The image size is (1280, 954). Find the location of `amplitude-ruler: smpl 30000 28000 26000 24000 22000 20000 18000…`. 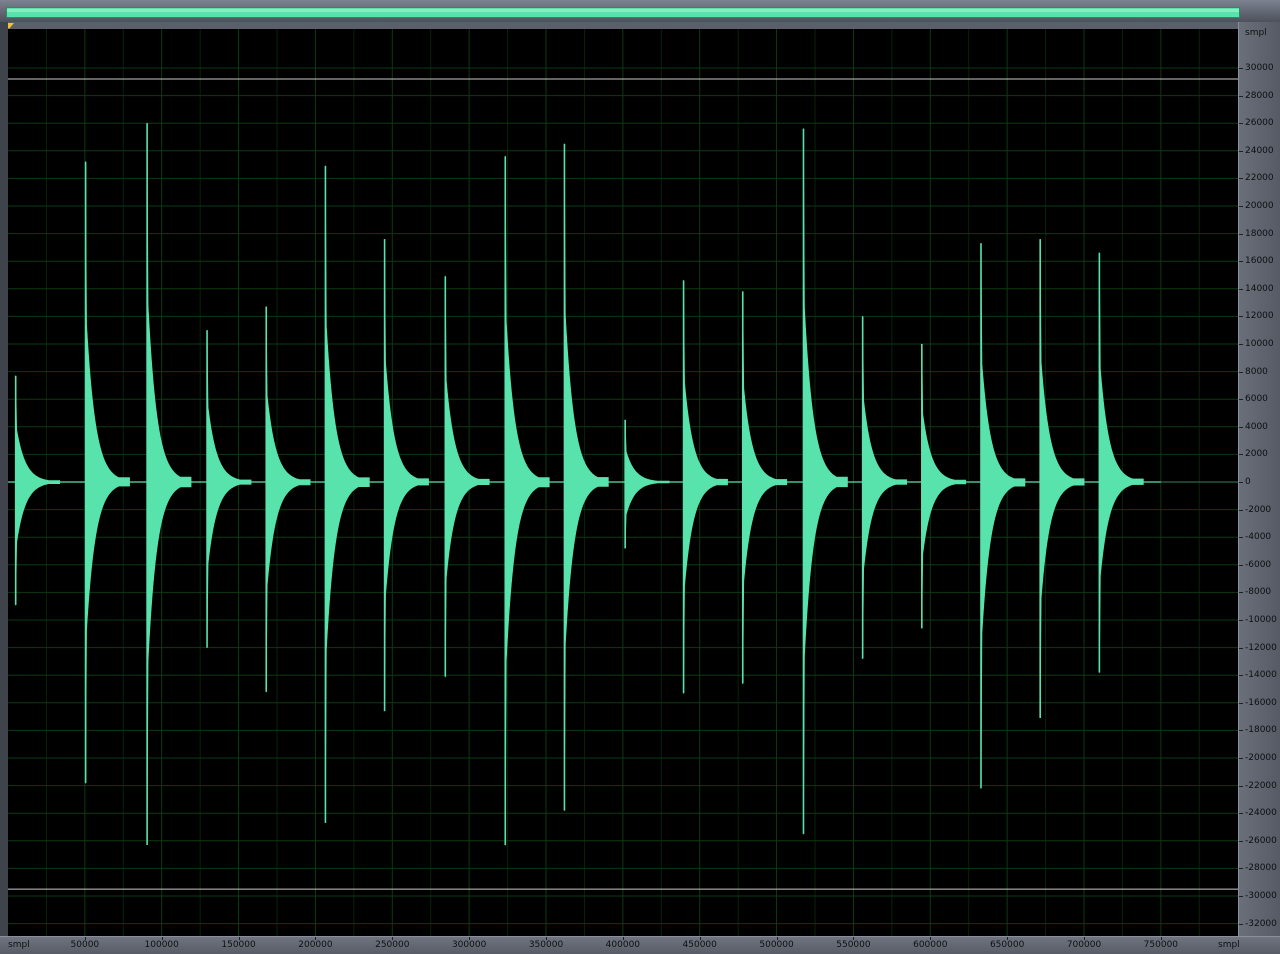

amplitude-ruler: smpl 30000 28000 26000 24000 22000 20000 18000… is located at coordinates (1259, 479).